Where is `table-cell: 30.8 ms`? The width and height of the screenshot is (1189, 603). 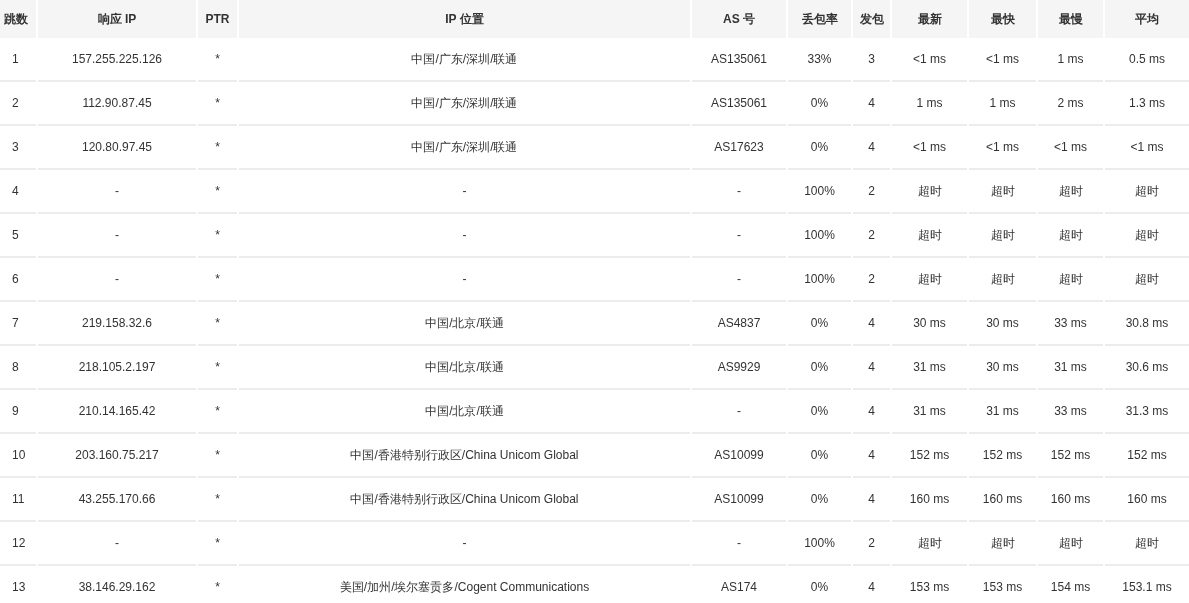 table-cell: 30.8 ms is located at coordinates (1147, 324).